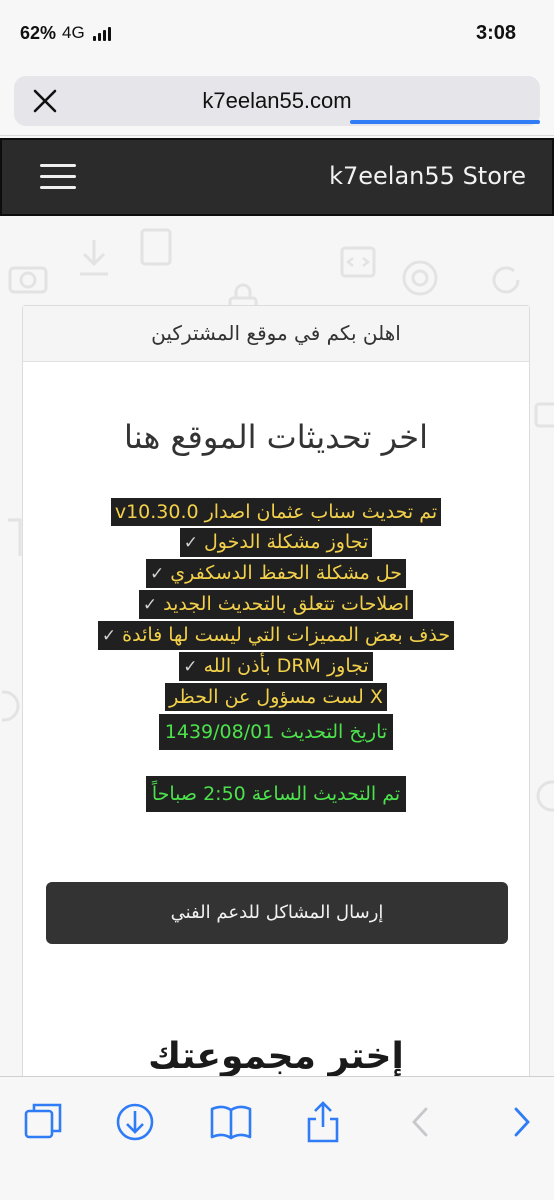 The height and width of the screenshot is (1200, 554). What do you see at coordinates (276, 437) in the screenshot?
I see `updates-headline: اخر تحديثات الموقع هنا` at bounding box center [276, 437].